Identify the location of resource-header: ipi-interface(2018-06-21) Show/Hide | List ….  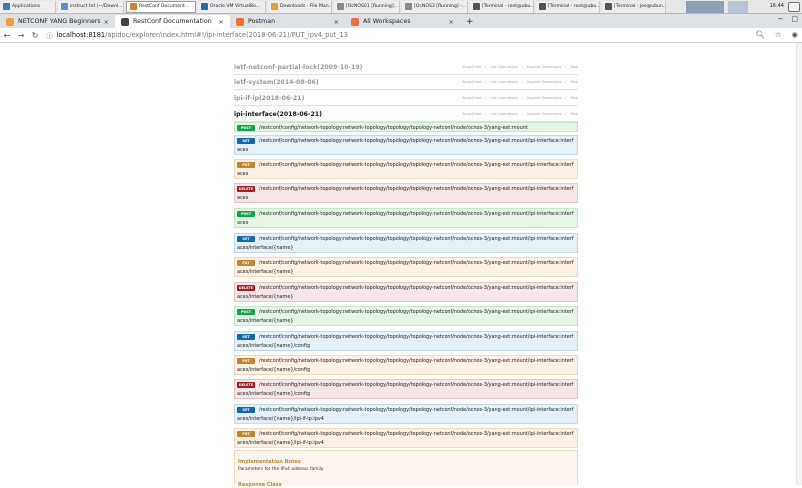
(406, 114).